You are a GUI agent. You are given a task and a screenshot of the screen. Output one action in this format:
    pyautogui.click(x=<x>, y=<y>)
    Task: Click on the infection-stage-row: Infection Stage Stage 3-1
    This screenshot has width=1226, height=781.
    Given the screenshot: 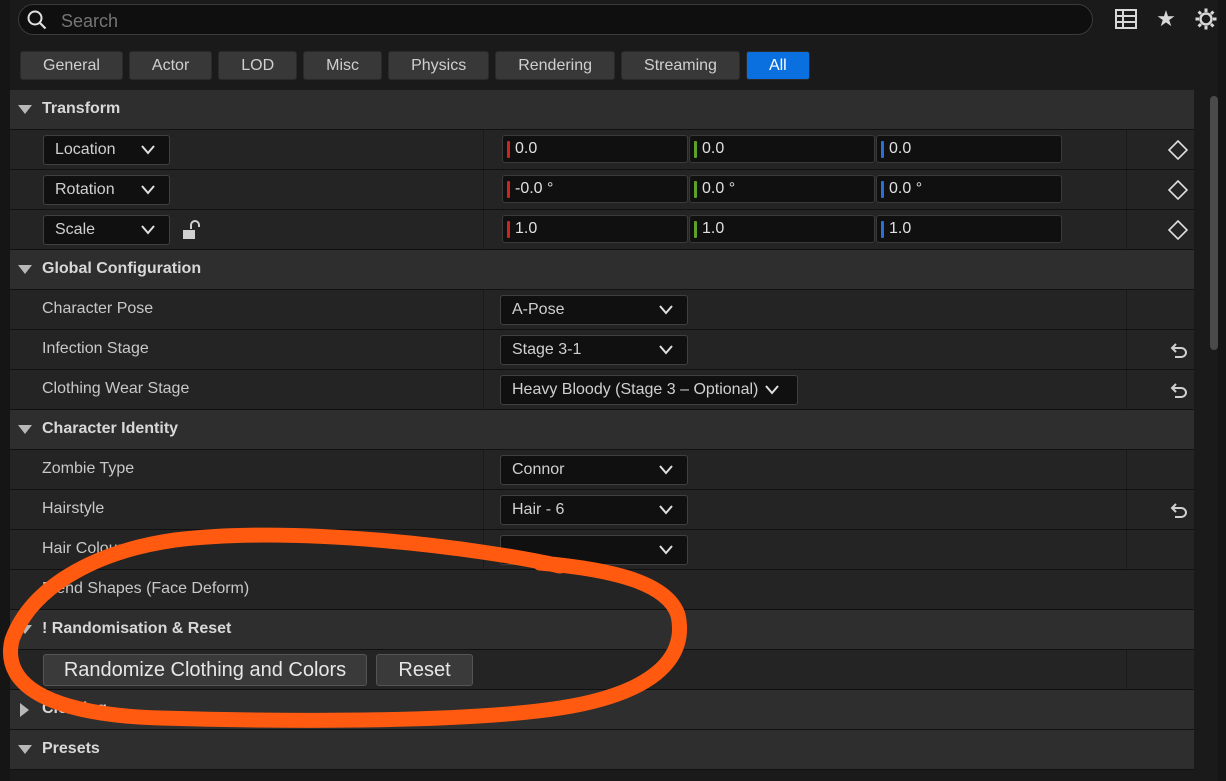 What is the action you would take?
    pyautogui.click(x=602, y=350)
    